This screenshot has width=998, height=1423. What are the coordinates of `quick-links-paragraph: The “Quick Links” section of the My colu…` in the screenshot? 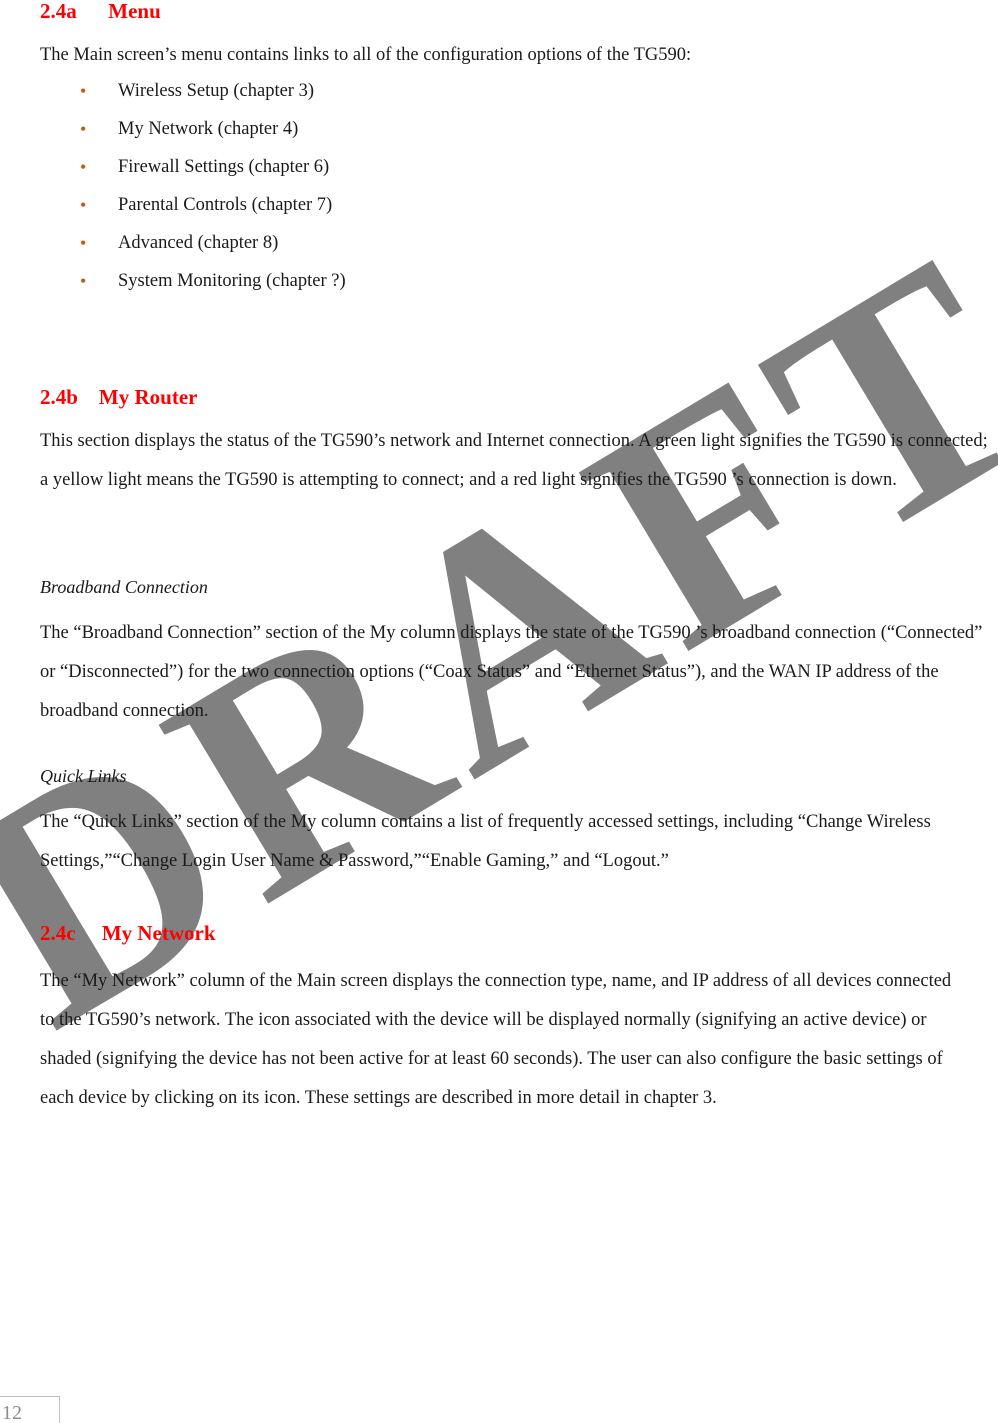 It's located at (485, 841).